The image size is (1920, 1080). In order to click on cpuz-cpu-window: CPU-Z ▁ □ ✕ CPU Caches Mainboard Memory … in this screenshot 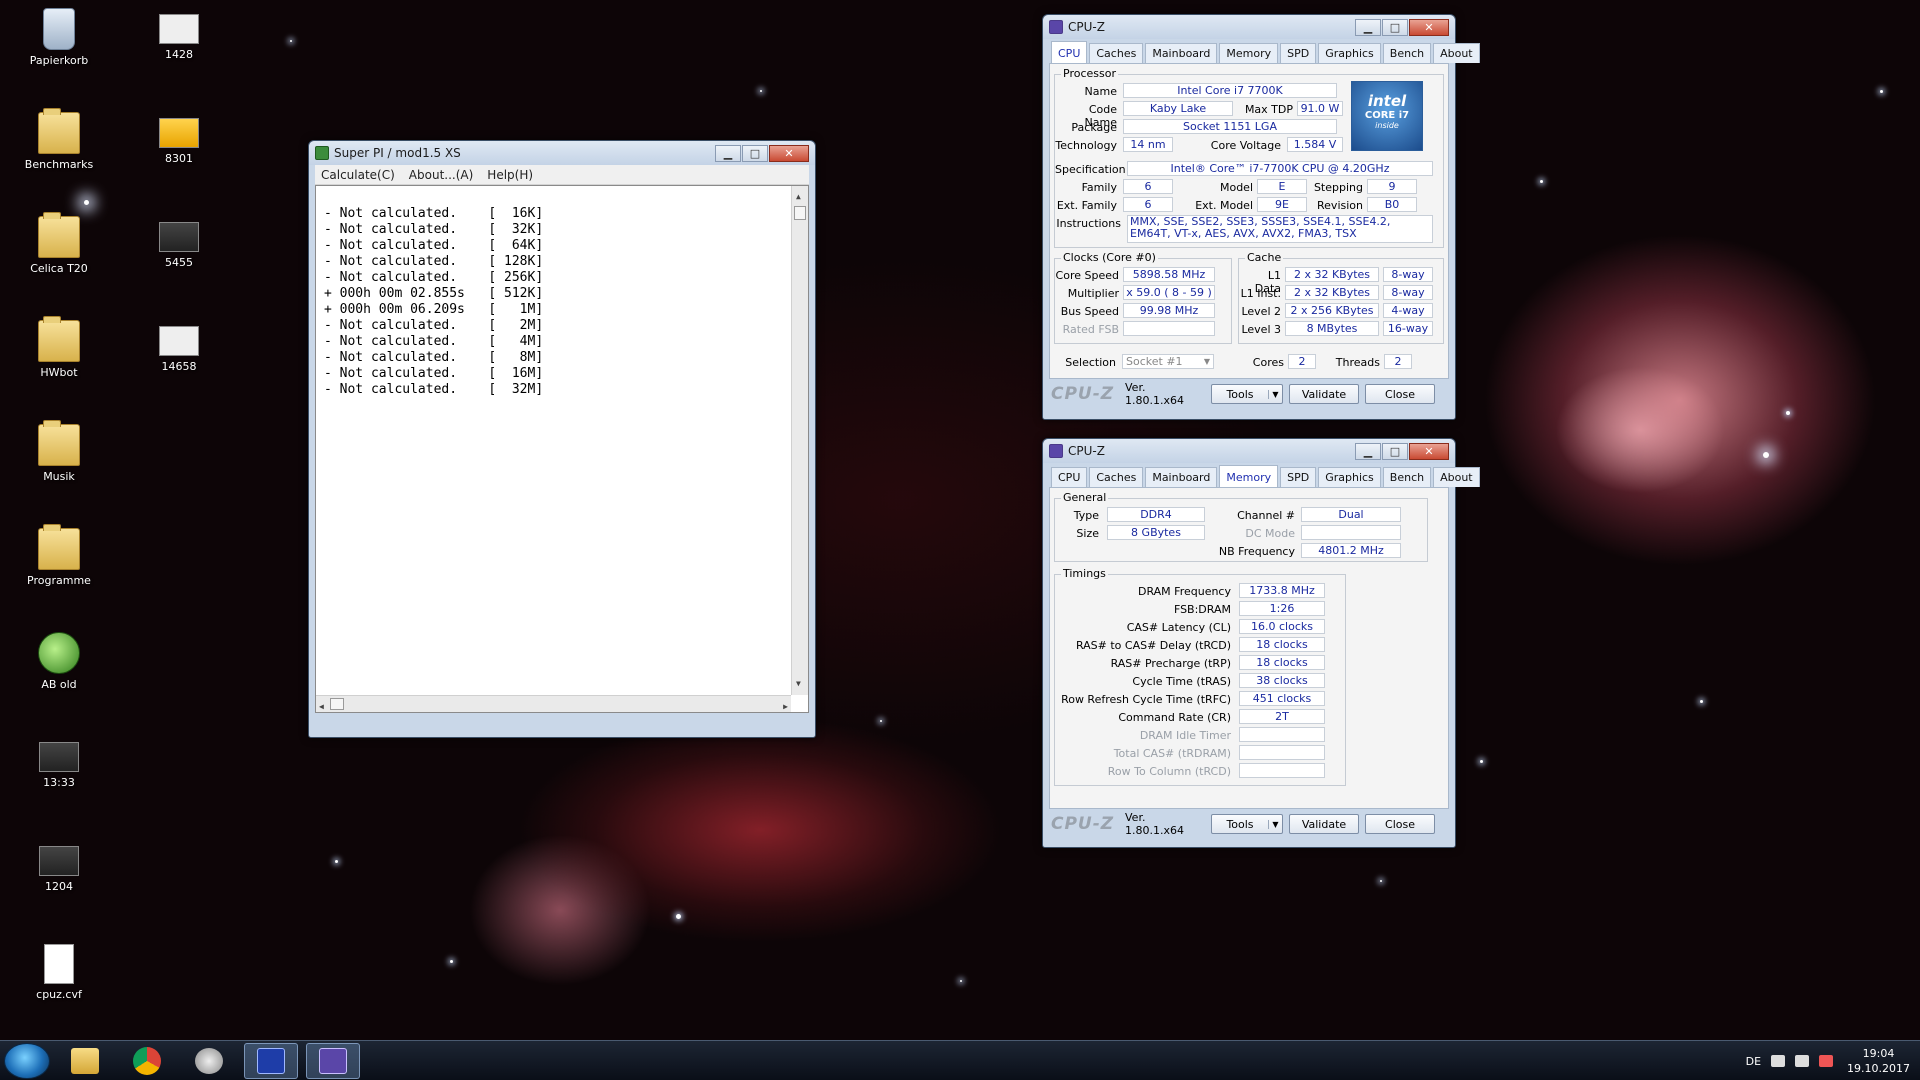, I will do `click(1261, 217)`.